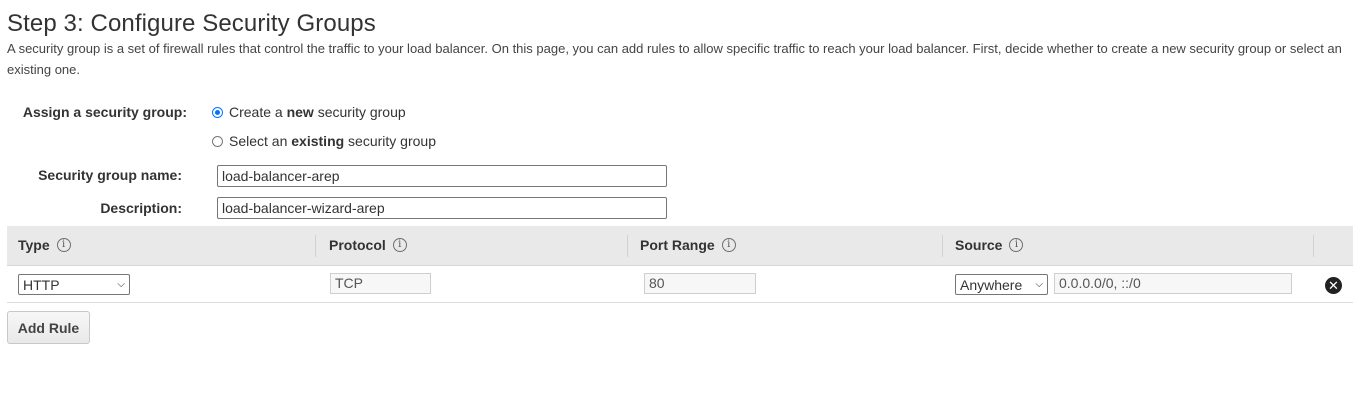 Image resolution: width=1363 pixels, height=409 pixels. I want to click on radio-create-new-button, so click(217, 112).